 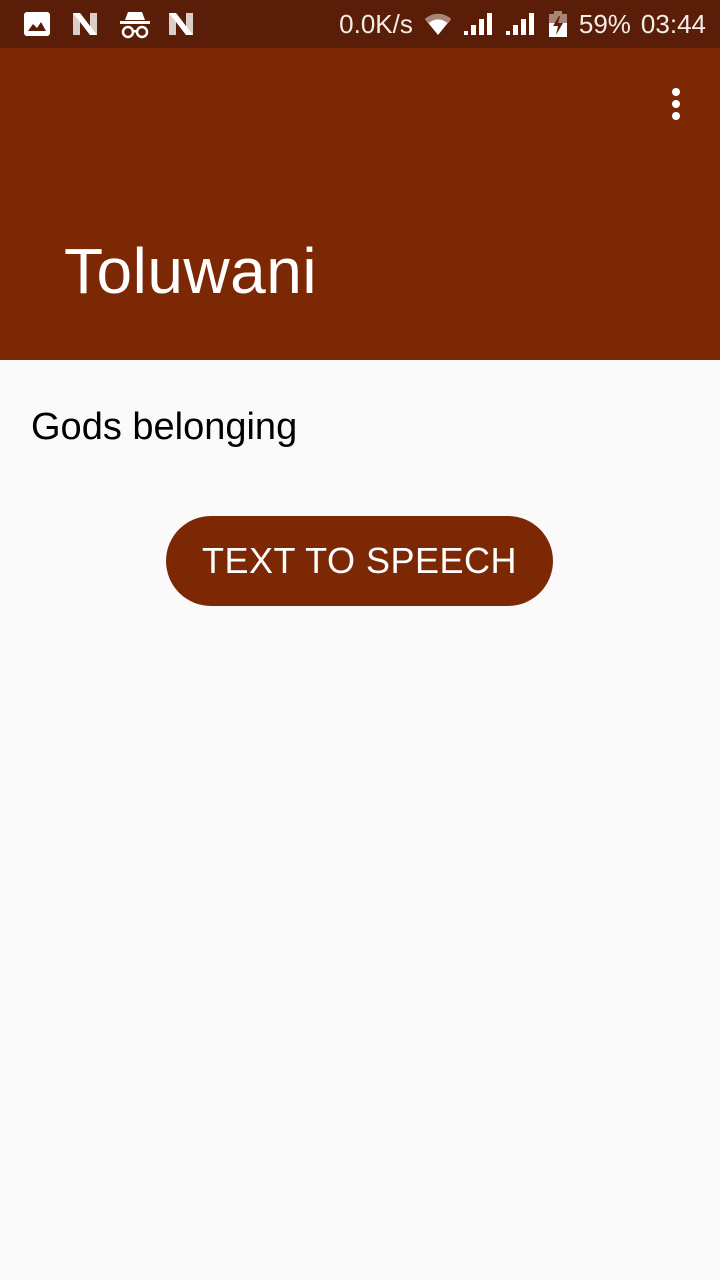 What do you see at coordinates (359, 561) in the screenshot?
I see `text-to-speech-button: TEXT TO SPEECH` at bounding box center [359, 561].